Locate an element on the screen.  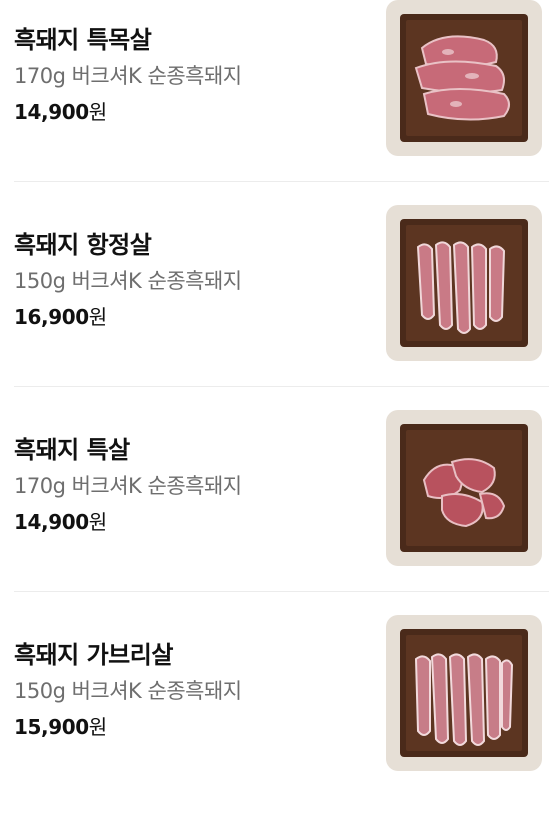
product-info: 흑돼지 가브리살 150g 버크셔K 순종흑돼지 15,900원 is located at coordinates (189, 692).